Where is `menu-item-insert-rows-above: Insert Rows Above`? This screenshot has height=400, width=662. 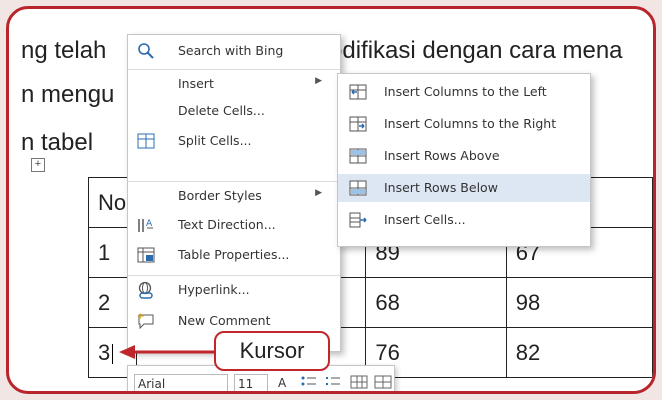 menu-item-insert-rows-above: Insert Rows Above is located at coordinates (464, 156).